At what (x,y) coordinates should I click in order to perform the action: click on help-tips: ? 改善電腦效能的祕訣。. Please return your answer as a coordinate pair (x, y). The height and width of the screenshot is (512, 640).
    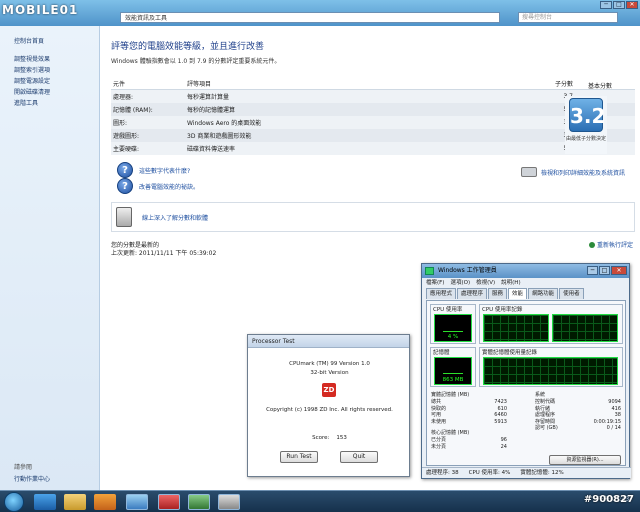
    Looking at the image, I should click on (158, 186).